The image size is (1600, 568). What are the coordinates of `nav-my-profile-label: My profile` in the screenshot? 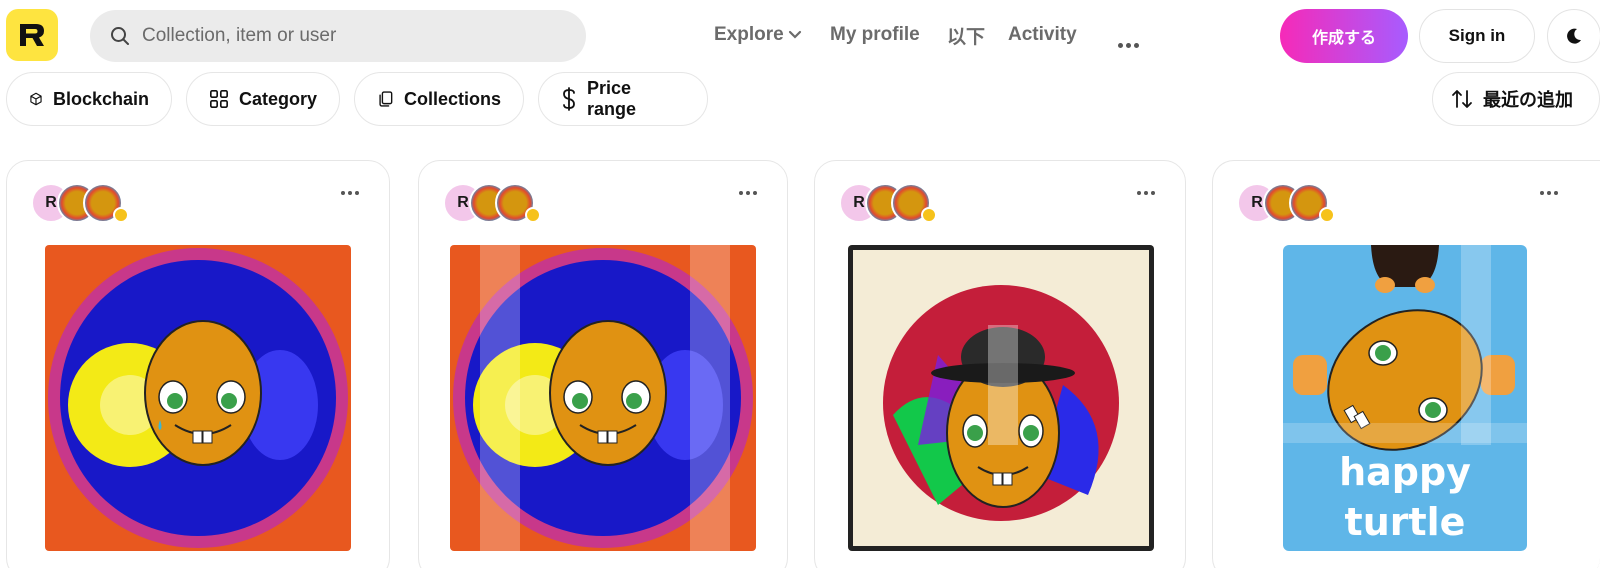 It's located at (875, 34).